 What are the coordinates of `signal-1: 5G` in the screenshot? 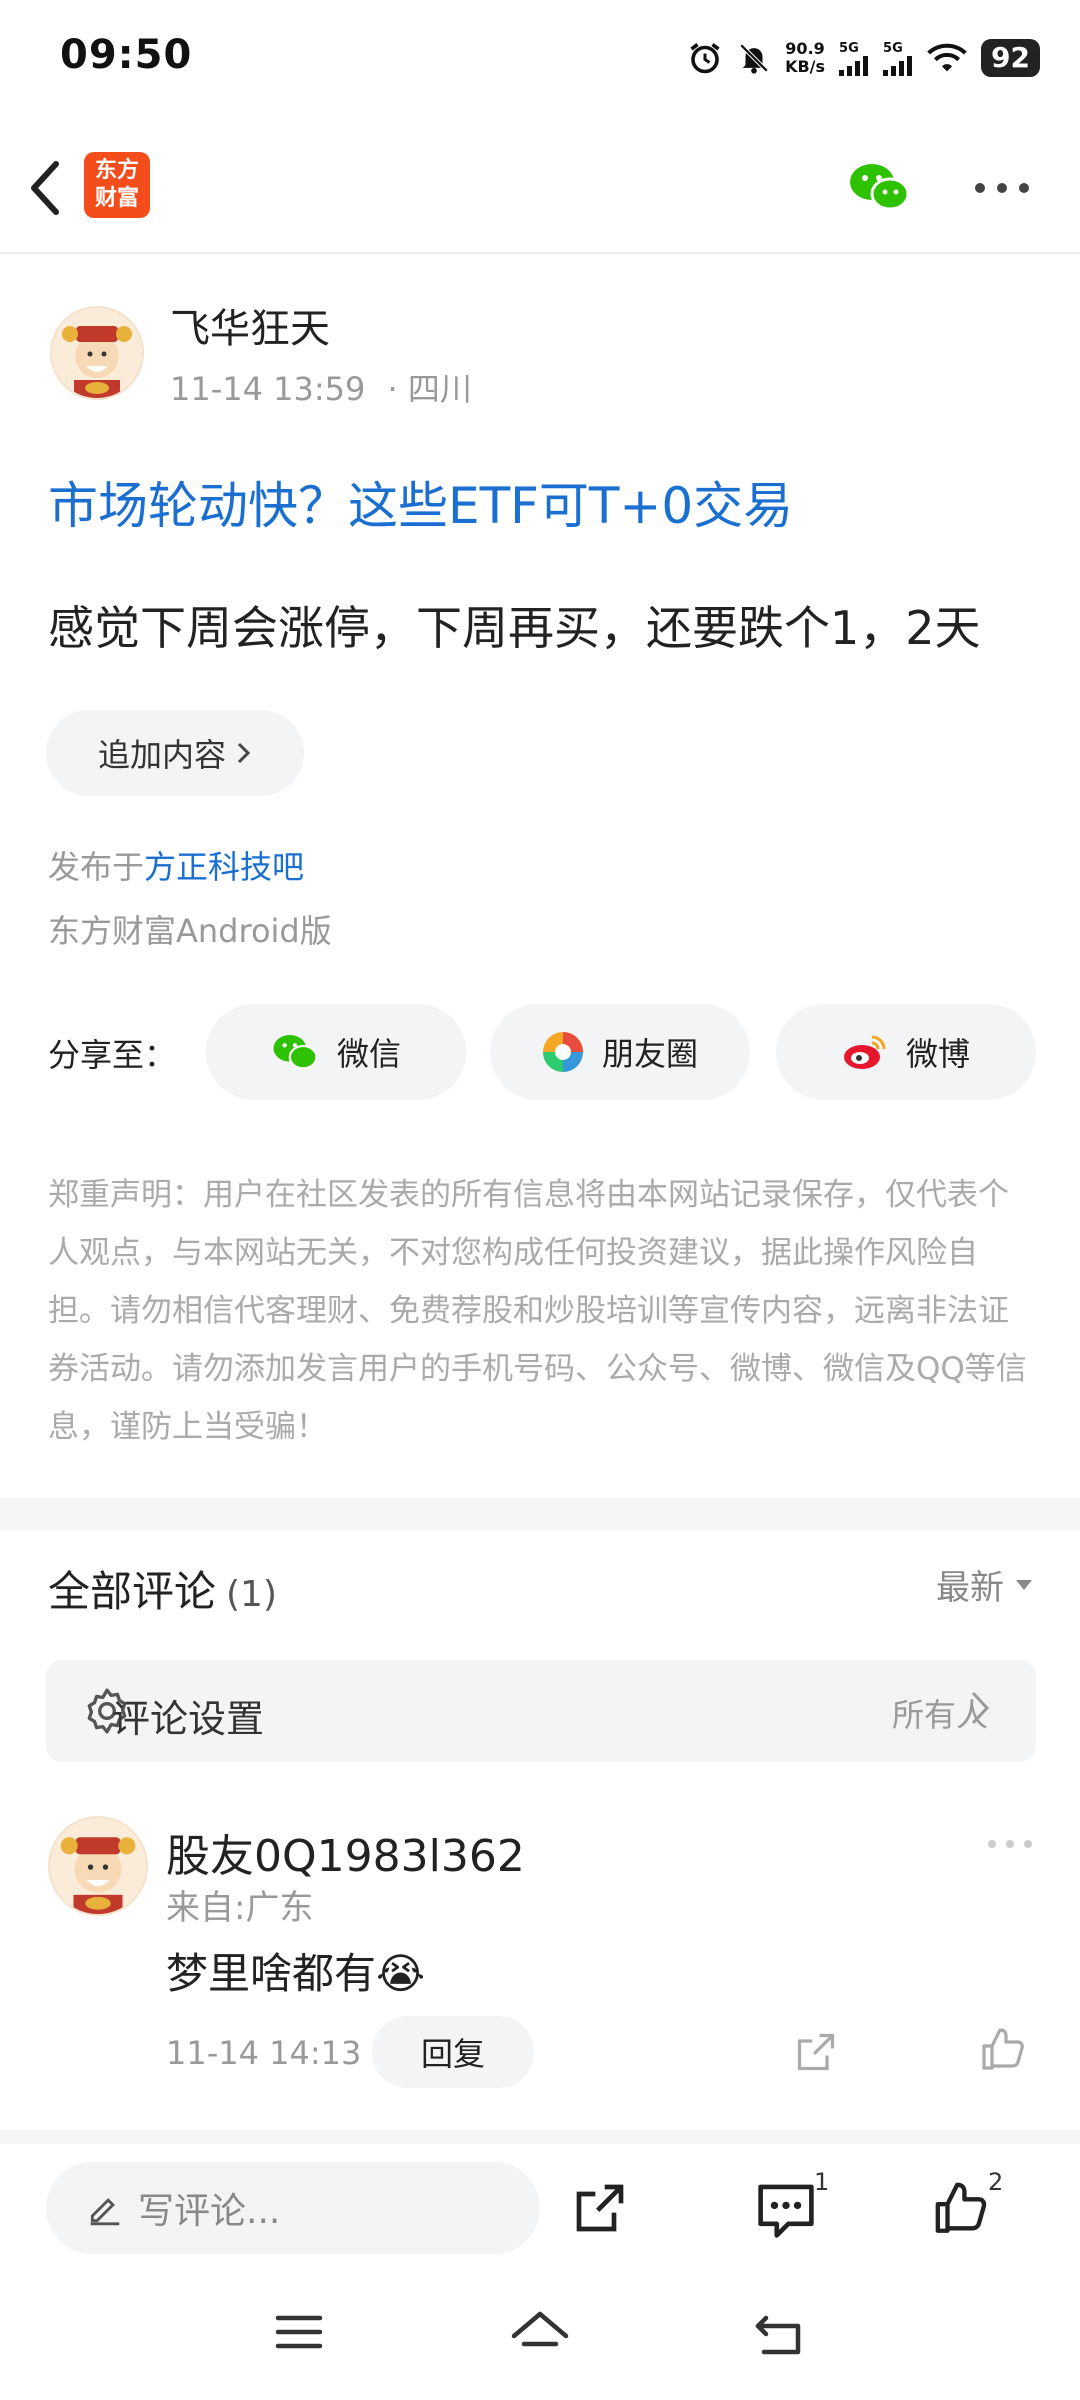 It's located at (854, 58).